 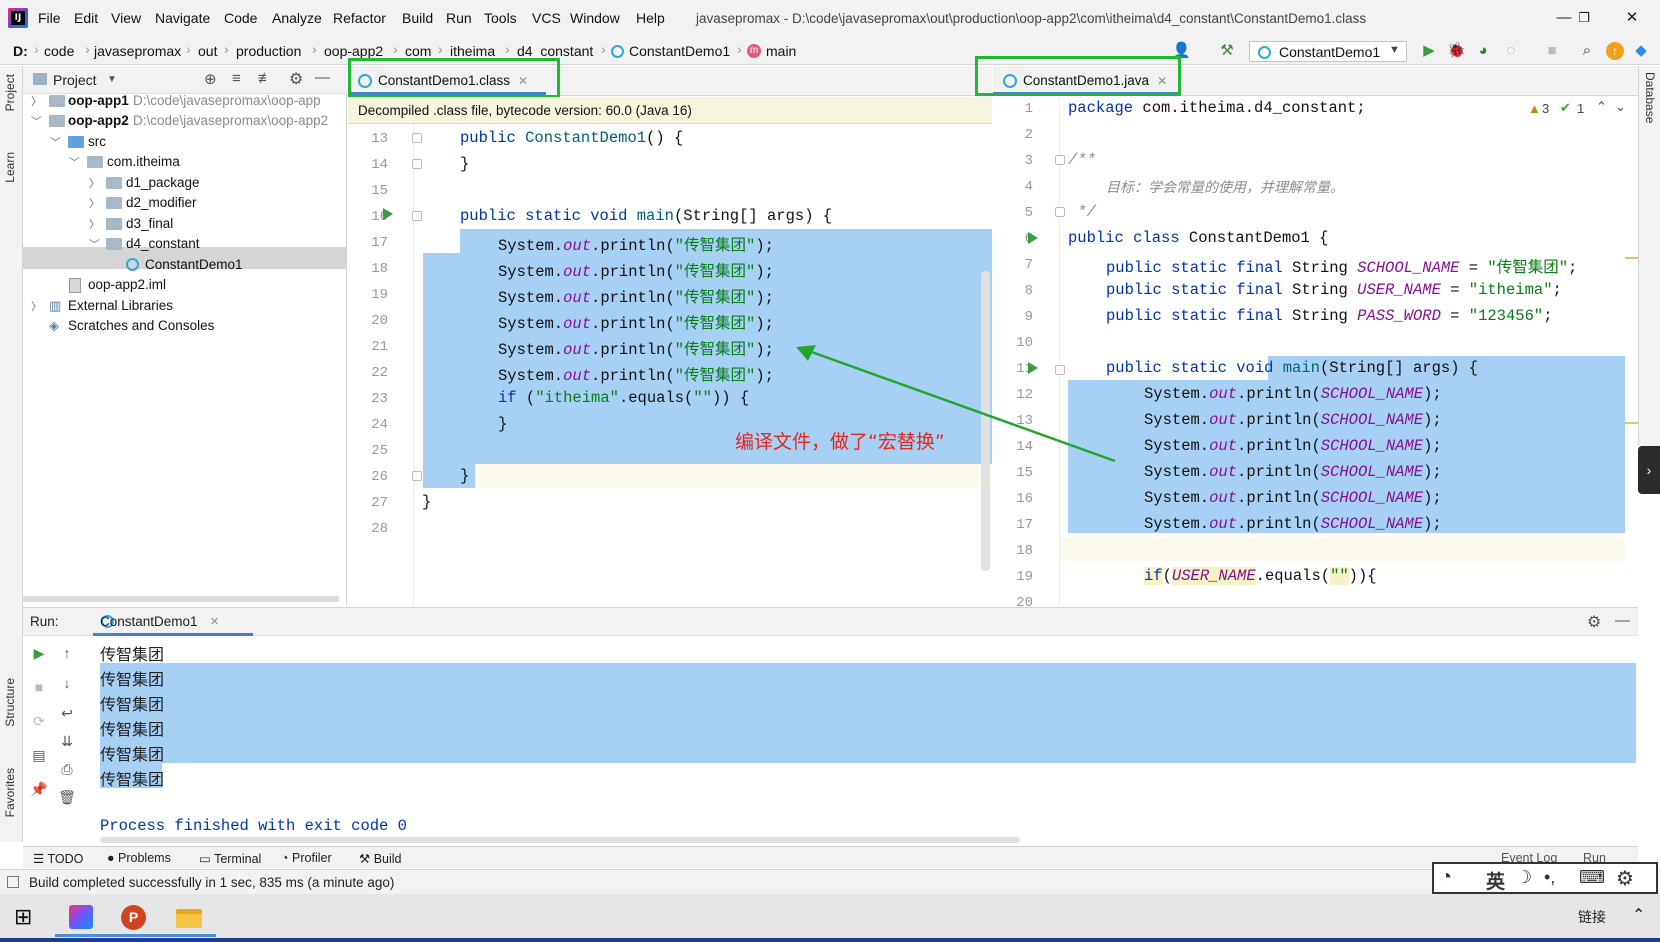 I want to click on menu-code: Code, so click(x=240, y=18).